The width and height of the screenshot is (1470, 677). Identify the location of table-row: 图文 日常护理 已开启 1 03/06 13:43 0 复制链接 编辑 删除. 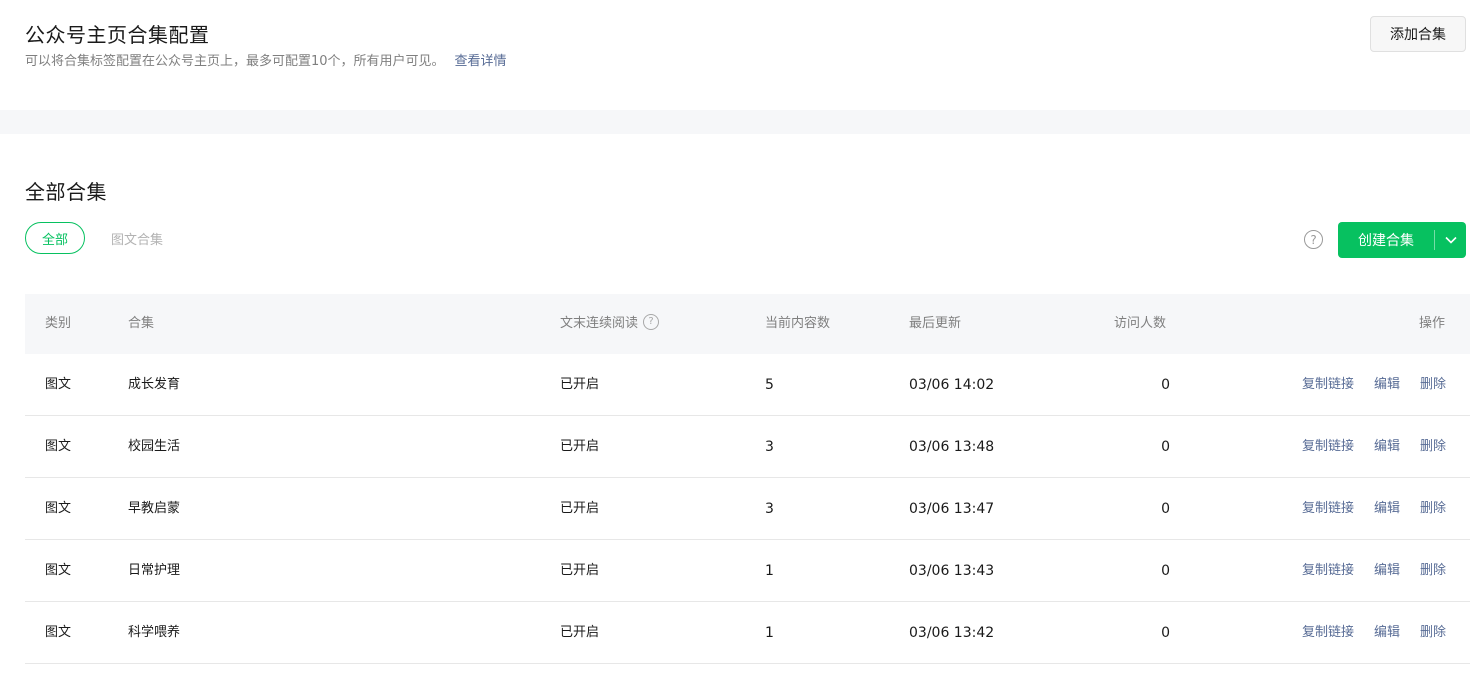
(747, 571).